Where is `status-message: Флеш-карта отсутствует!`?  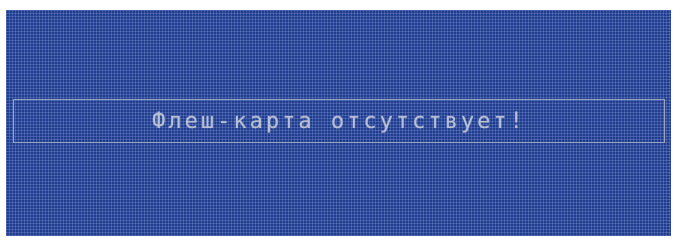
status-message: Флеш-карта отсутствует! is located at coordinates (339, 121).